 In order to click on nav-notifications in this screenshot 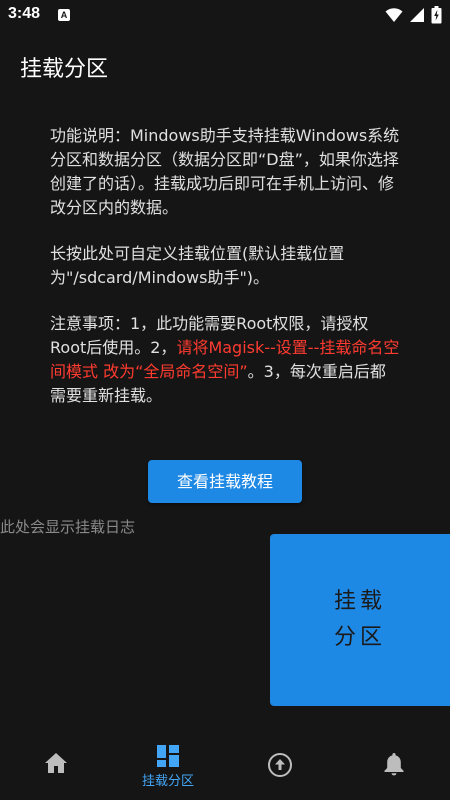, I will do `click(394, 765)`.